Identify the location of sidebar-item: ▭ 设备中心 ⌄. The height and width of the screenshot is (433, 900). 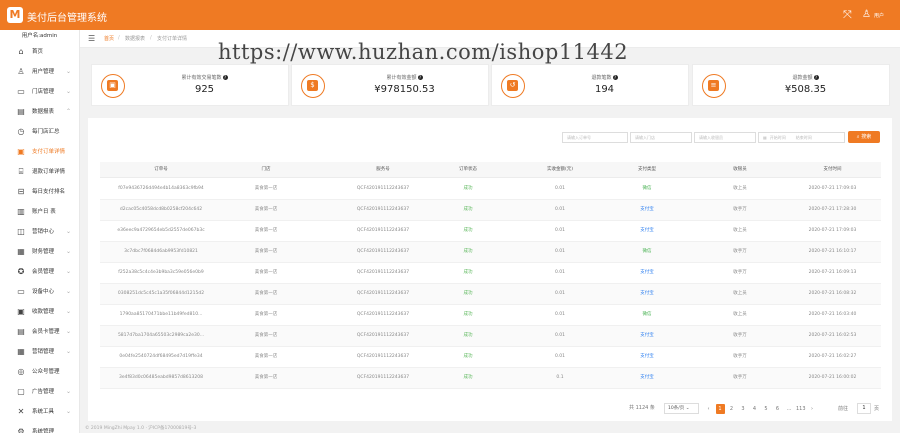
(40, 292).